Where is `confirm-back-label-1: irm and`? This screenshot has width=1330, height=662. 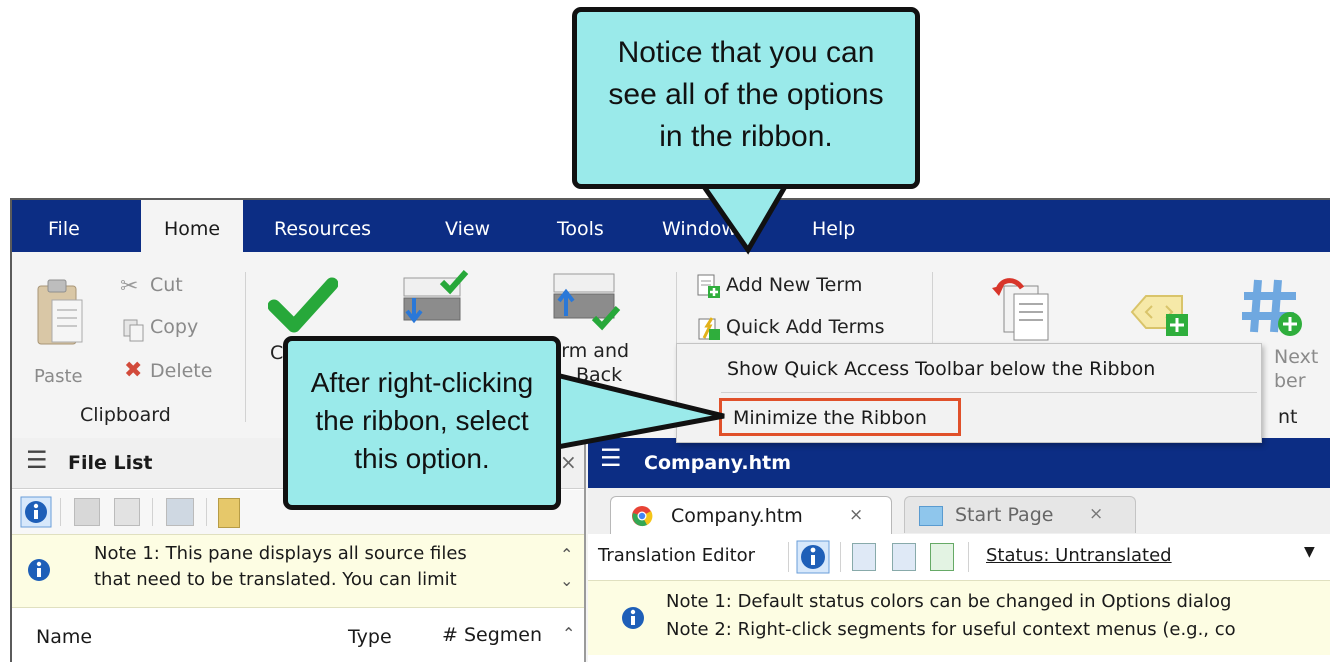 confirm-back-label-1: irm and is located at coordinates (593, 351).